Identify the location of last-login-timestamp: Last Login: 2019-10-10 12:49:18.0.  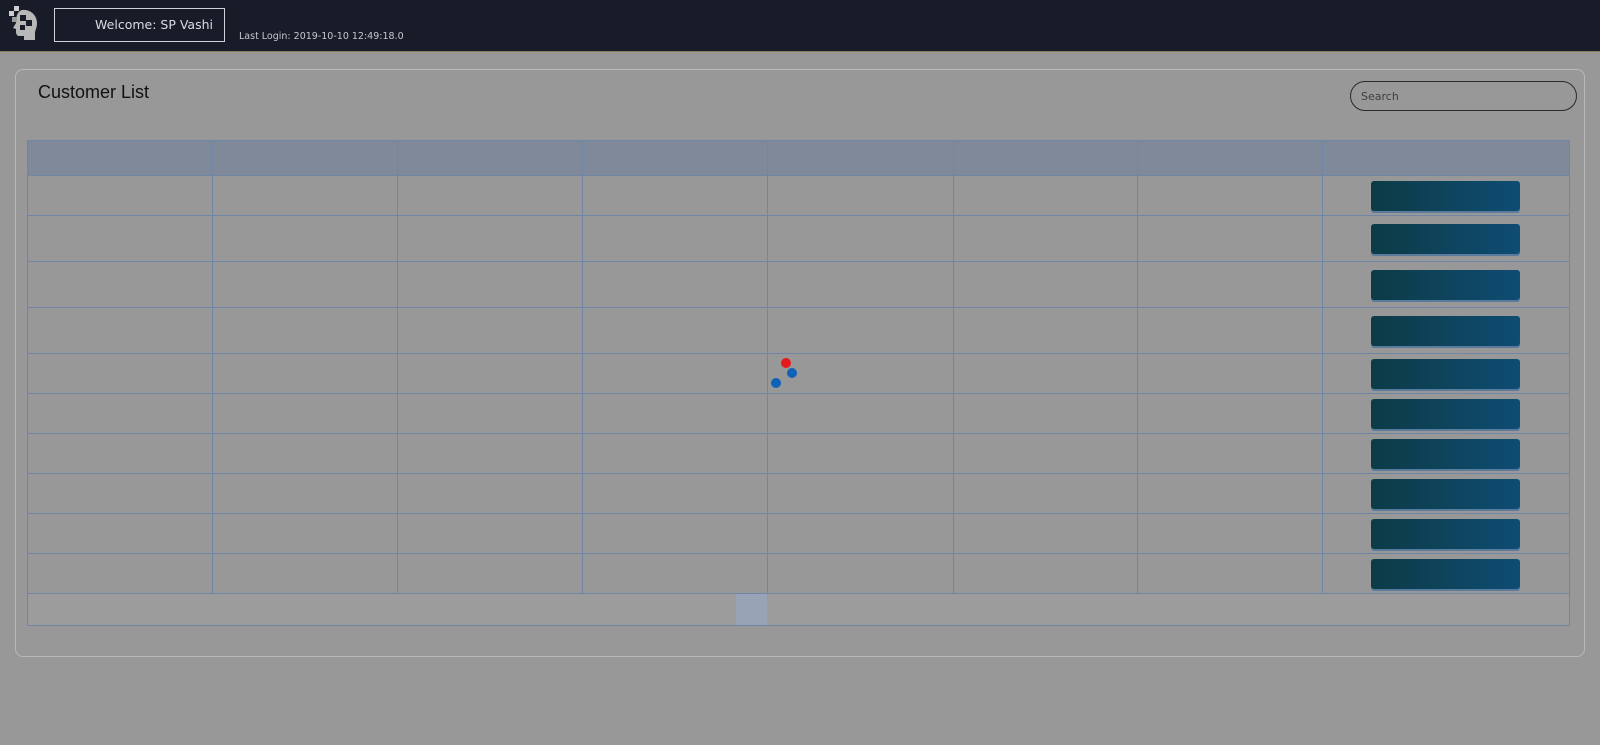
(321, 36).